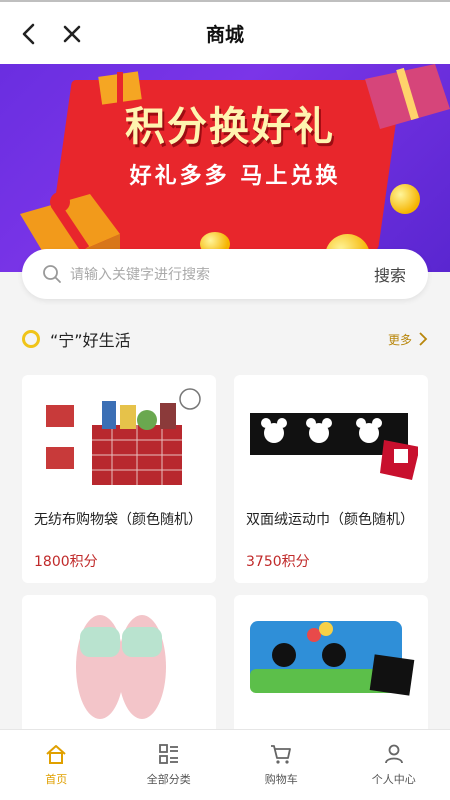 The image size is (450, 800). Describe the element at coordinates (56, 754) in the screenshot. I see `home-icon` at that location.